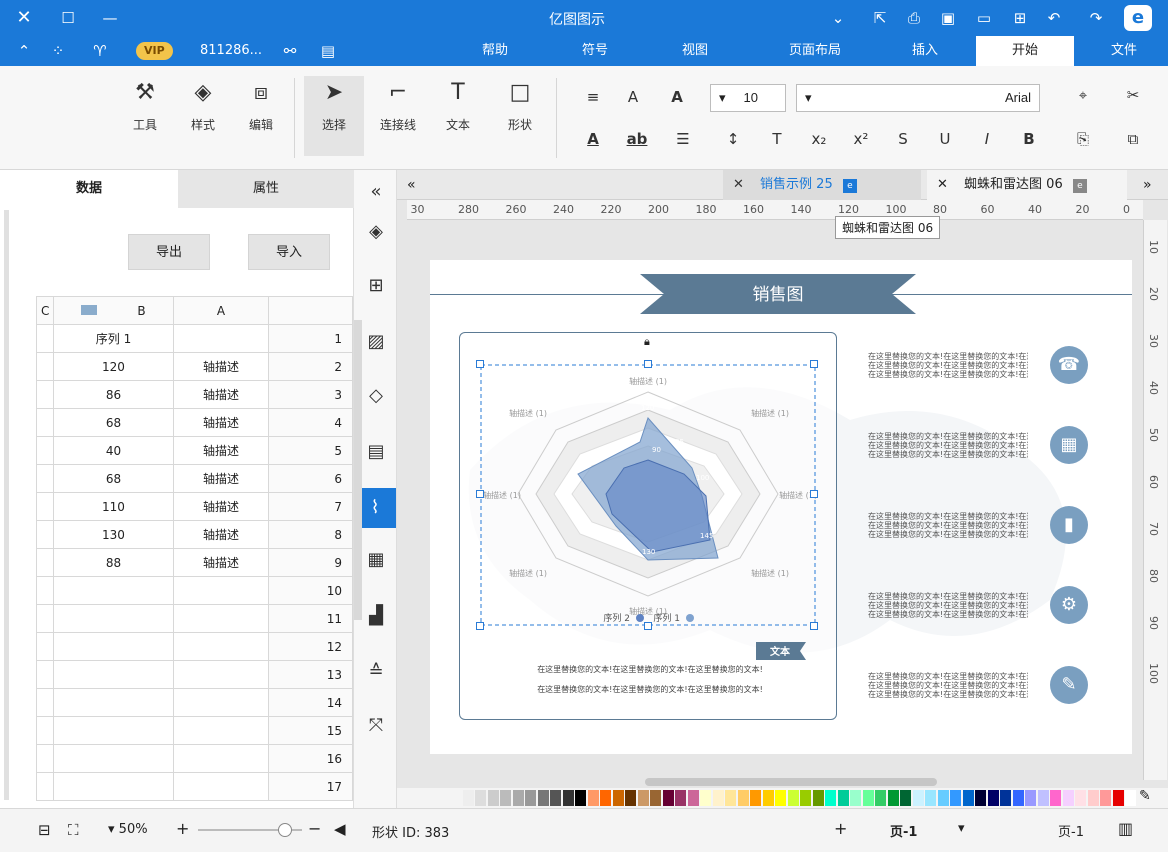 The height and width of the screenshot is (852, 1168). Describe the element at coordinates (840, 828) in the screenshot. I see `add-page-icon: +` at that location.